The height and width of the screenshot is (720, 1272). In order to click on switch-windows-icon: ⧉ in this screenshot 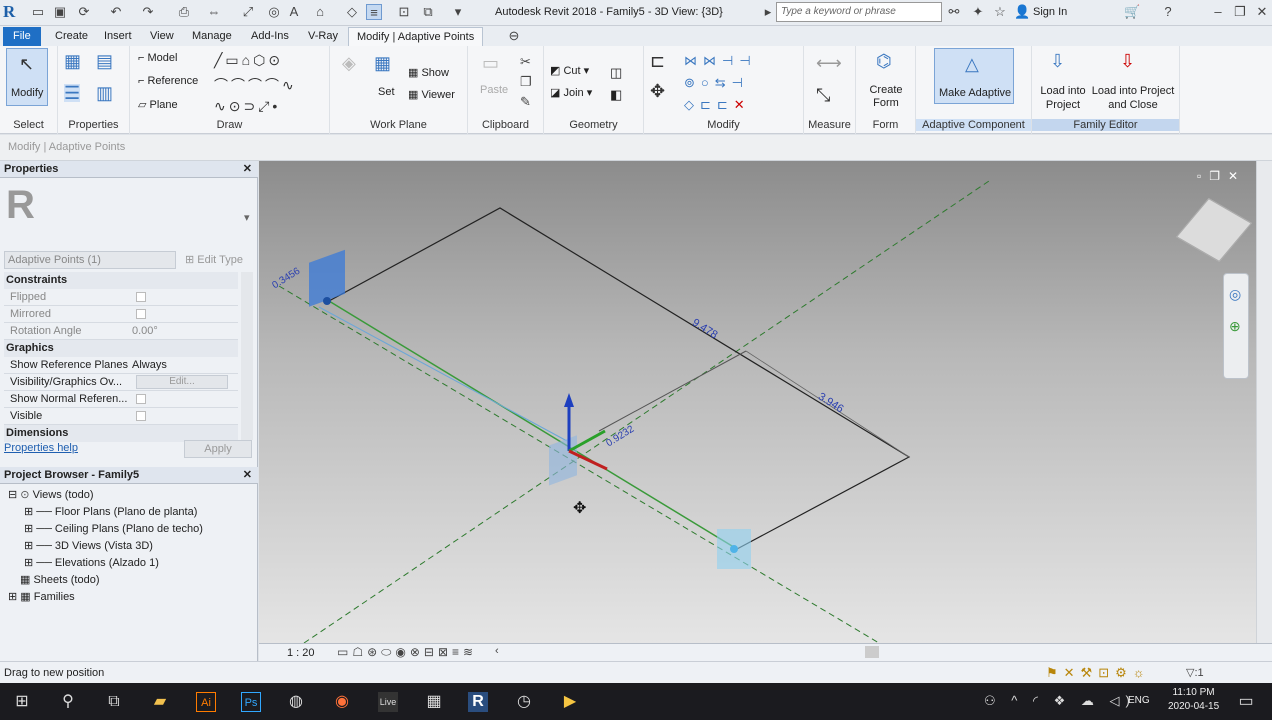, I will do `click(428, 12)`.